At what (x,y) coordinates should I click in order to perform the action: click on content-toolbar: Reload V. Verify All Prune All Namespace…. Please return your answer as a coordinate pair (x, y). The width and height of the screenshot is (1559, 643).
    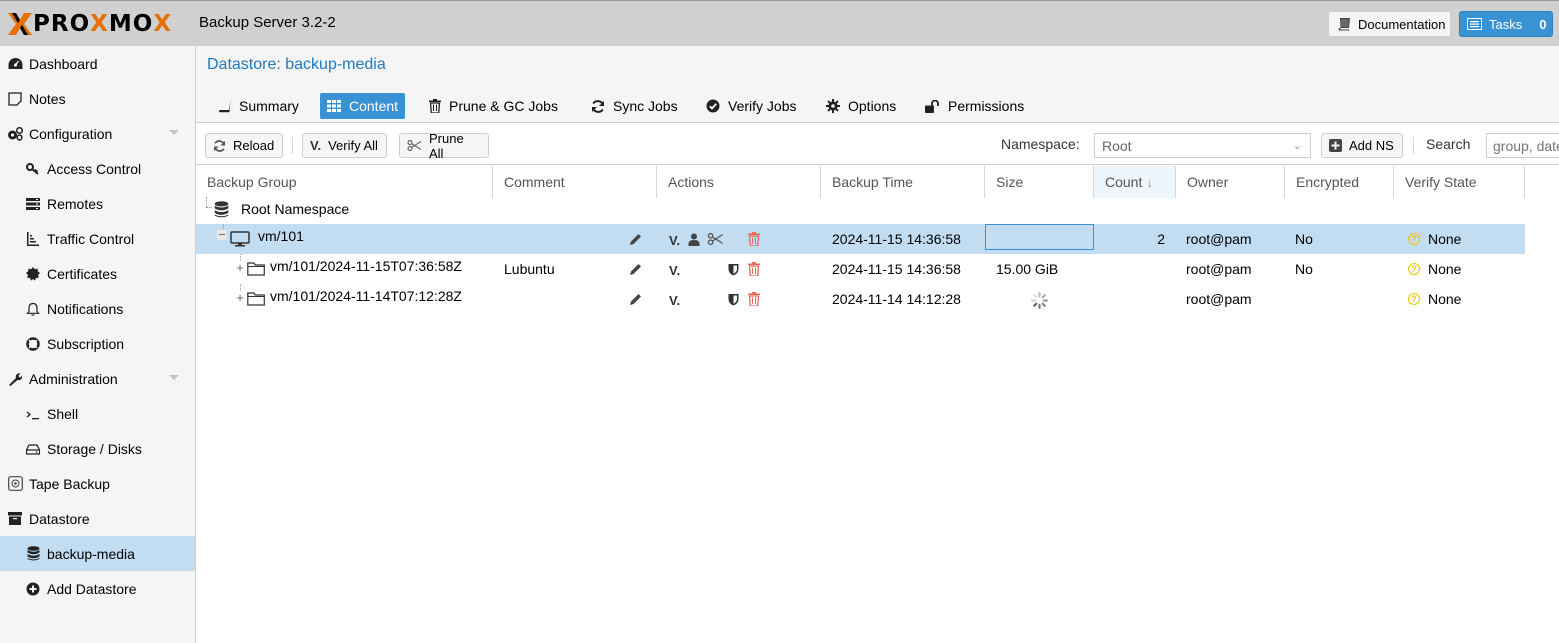
    Looking at the image, I should click on (877, 144).